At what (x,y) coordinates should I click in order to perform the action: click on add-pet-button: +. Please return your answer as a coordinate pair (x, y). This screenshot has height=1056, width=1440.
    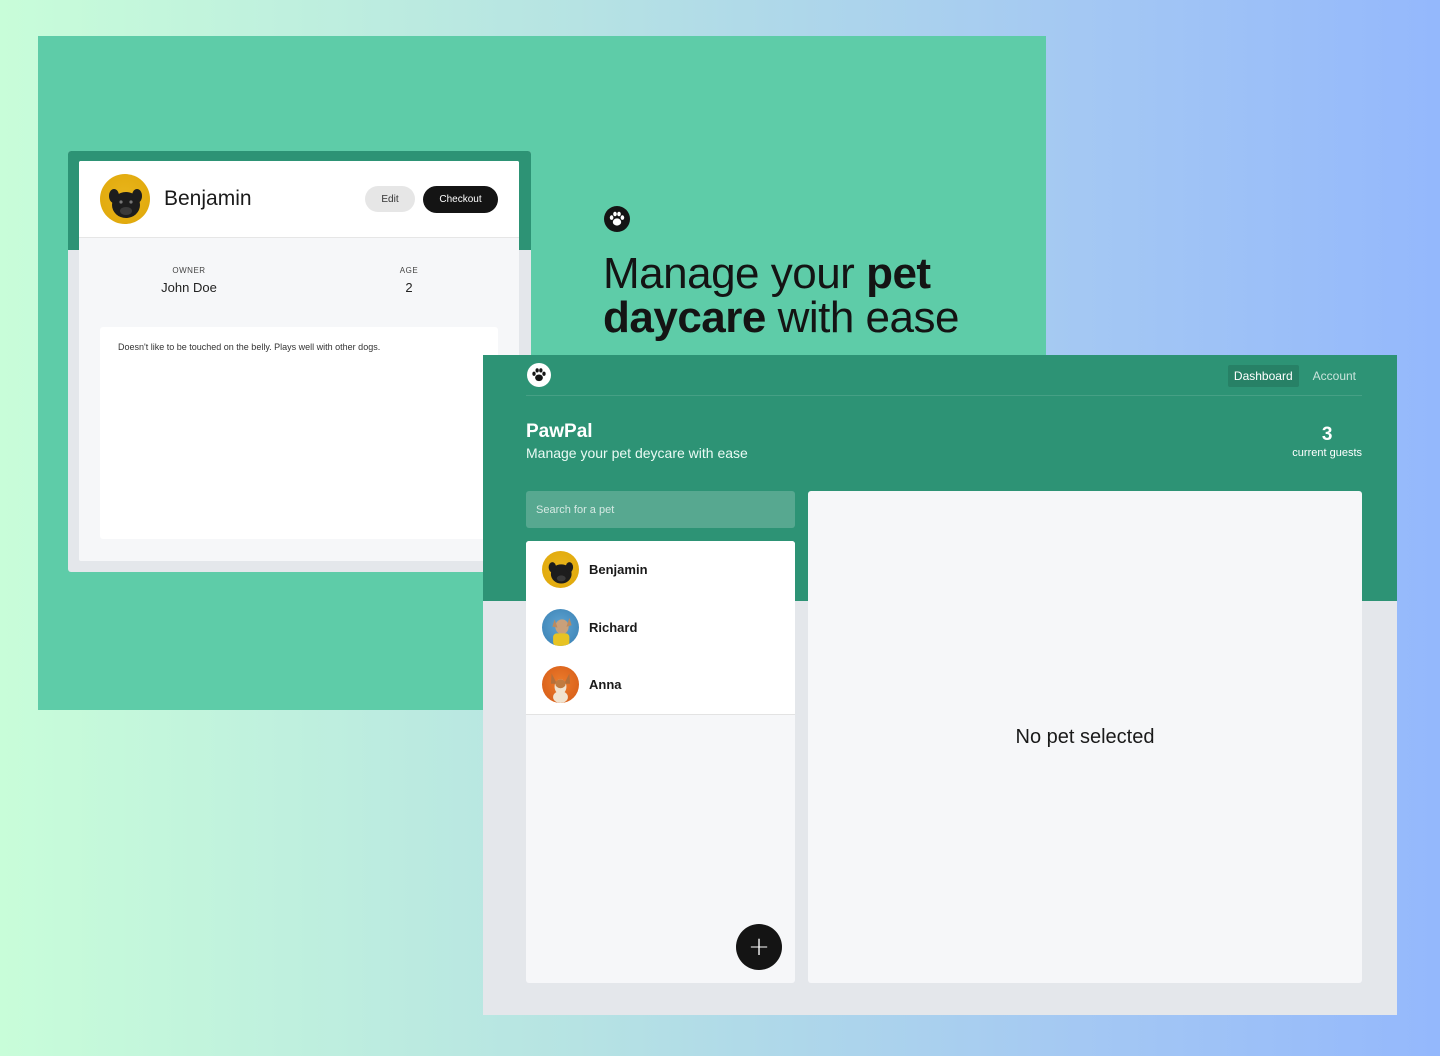
    Looking at the image, I should click on (759, 947).